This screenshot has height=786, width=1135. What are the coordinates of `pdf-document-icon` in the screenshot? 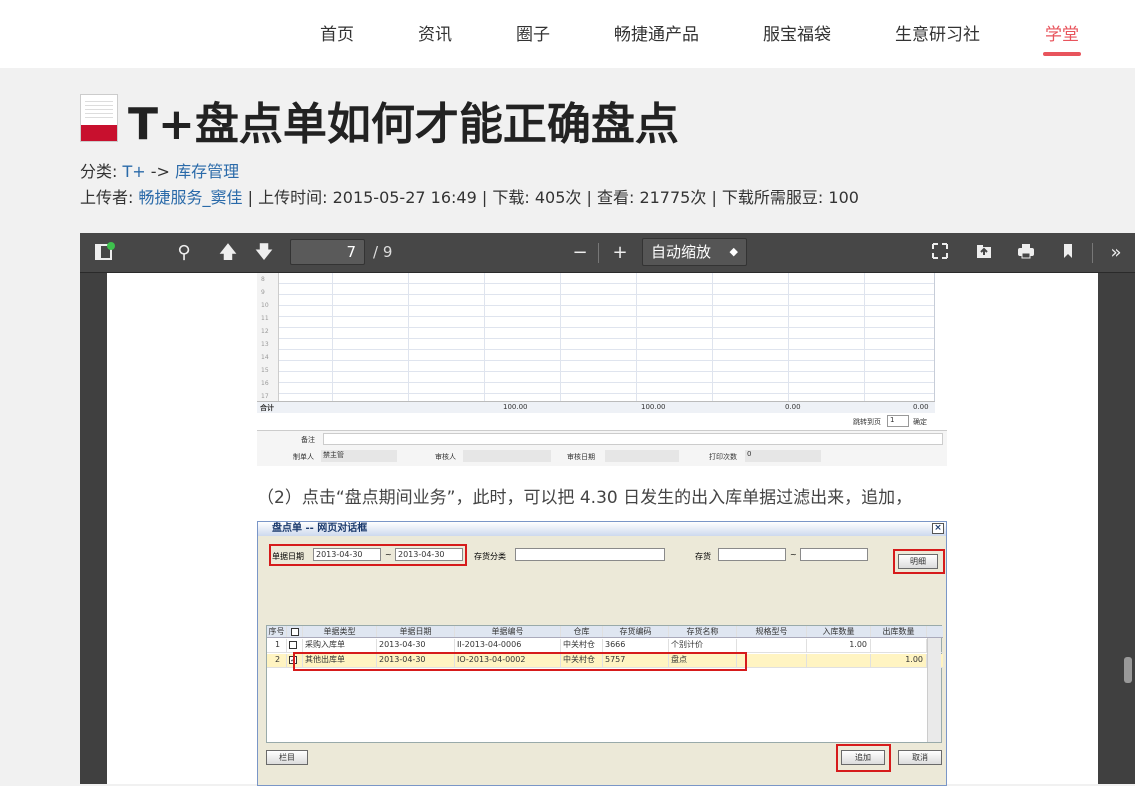 It's located at (99, 118).